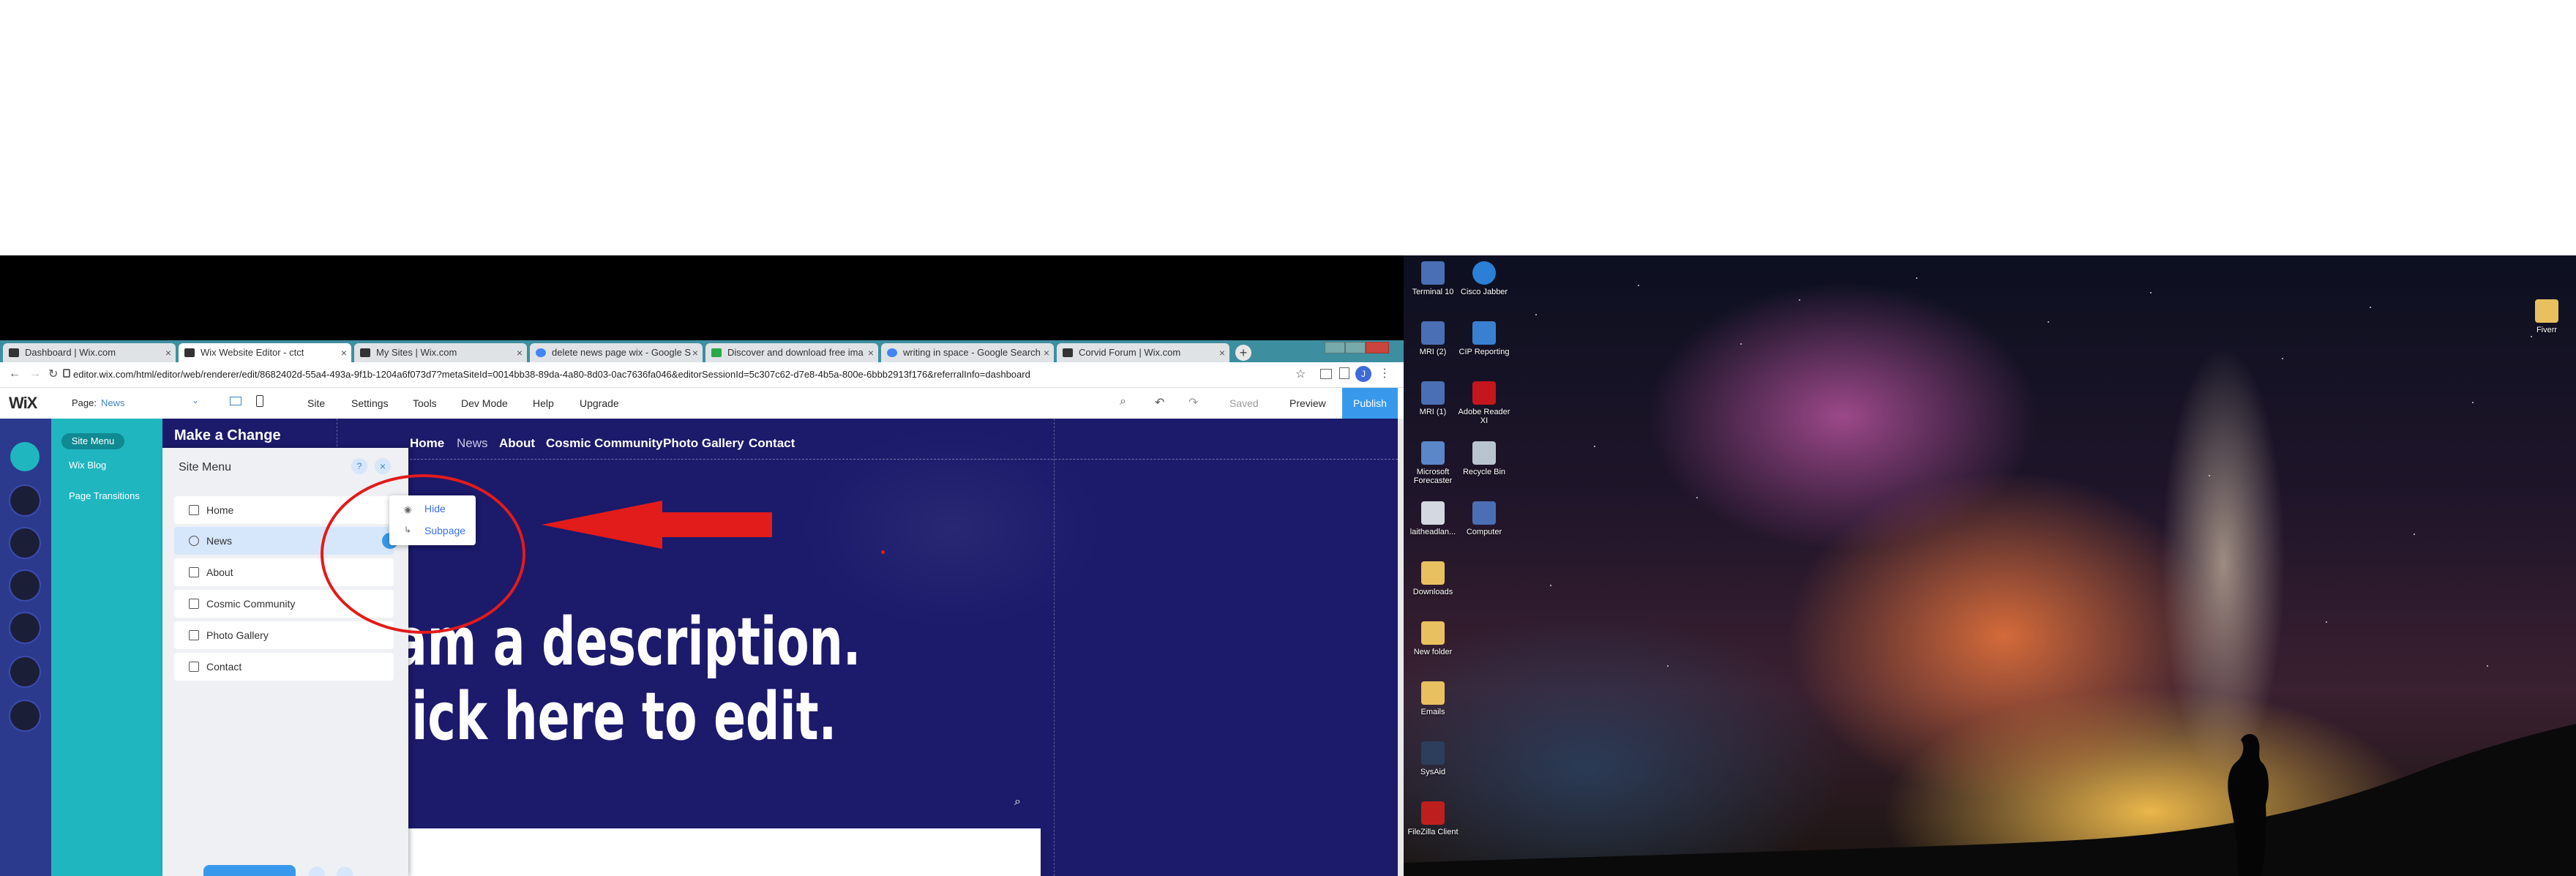  I want to click on sysaid-icon, so click(1433, 753).